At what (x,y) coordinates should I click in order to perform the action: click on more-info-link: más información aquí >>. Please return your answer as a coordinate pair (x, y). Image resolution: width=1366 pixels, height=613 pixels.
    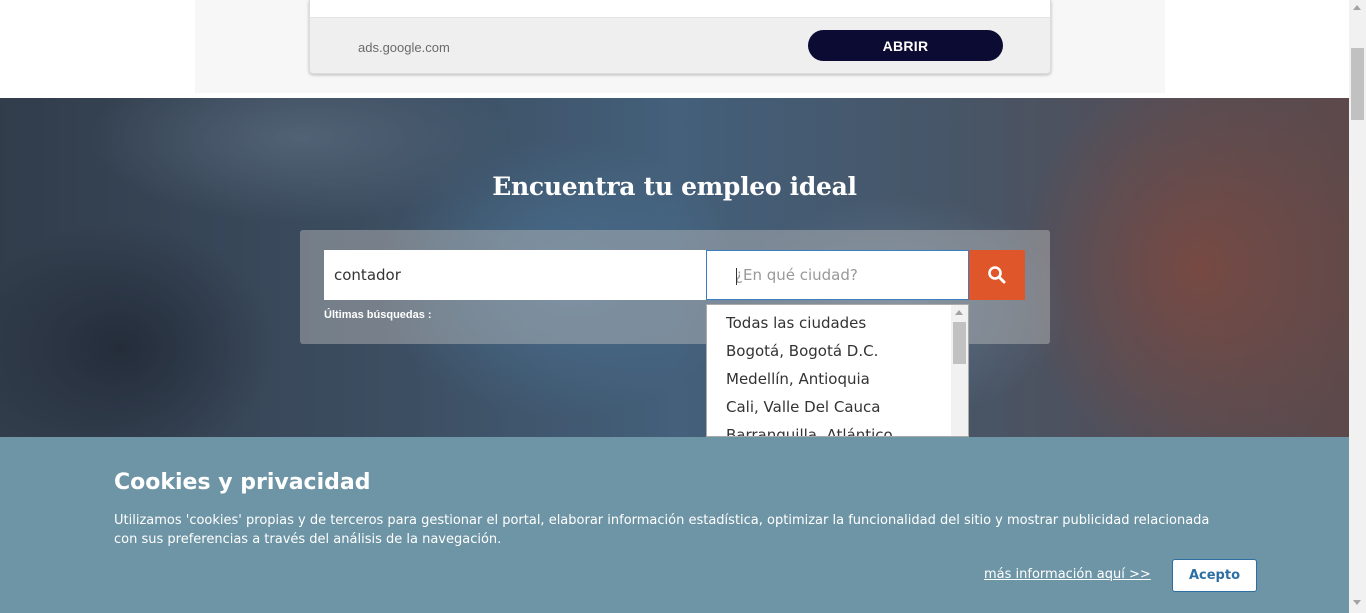
    Looking at the image, I should click on (1067, 574).